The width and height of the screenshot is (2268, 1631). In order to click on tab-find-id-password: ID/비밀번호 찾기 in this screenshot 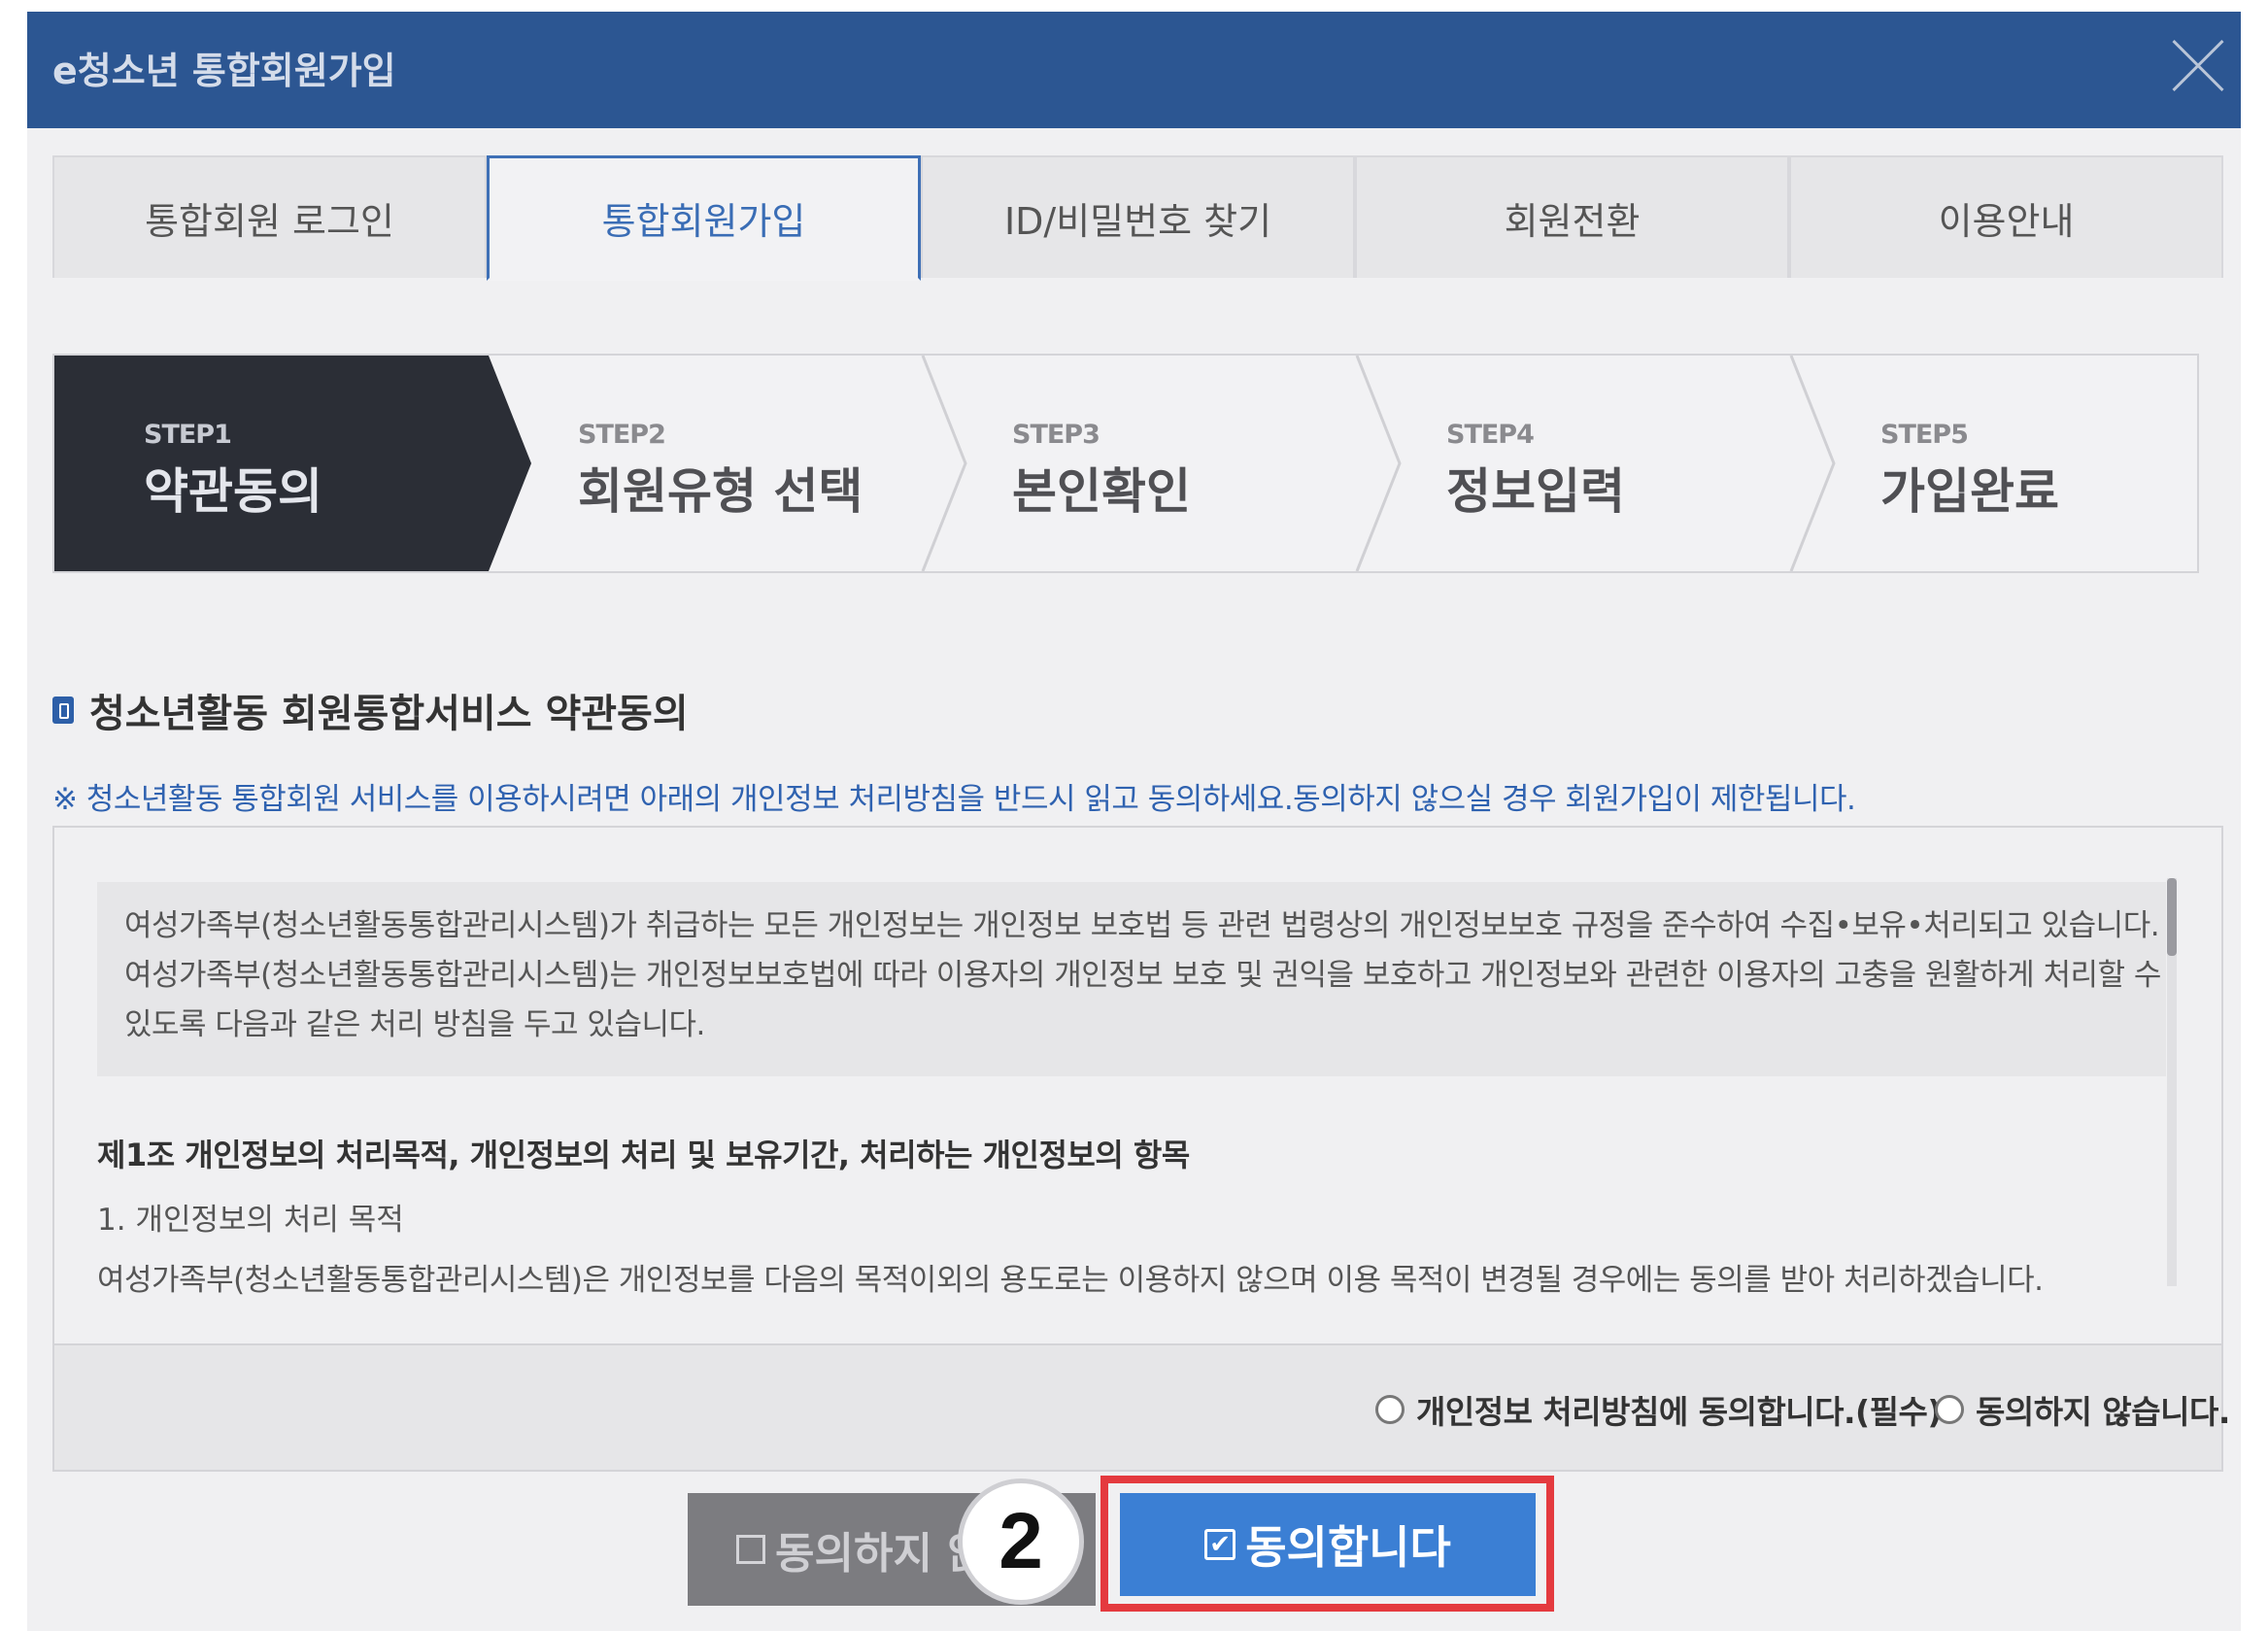, I will do `click(1138, 216)`.